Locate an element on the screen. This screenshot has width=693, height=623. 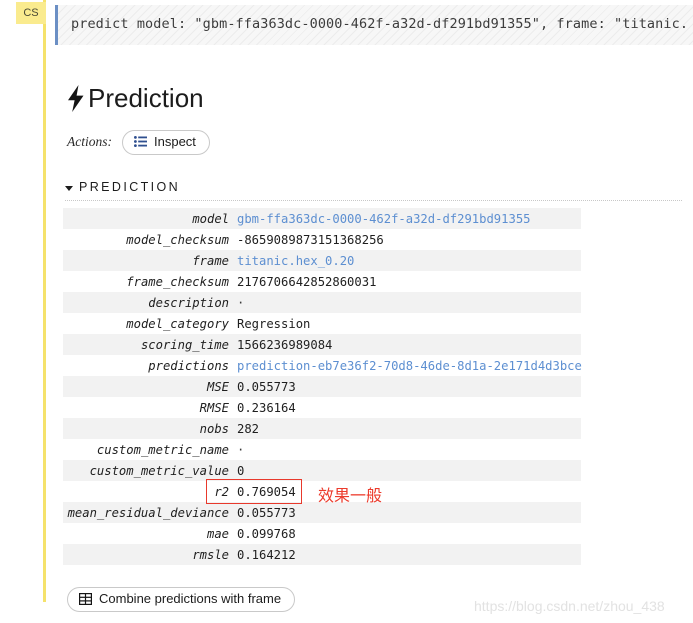
table-grid-icon is located at coordinates (85, 599).